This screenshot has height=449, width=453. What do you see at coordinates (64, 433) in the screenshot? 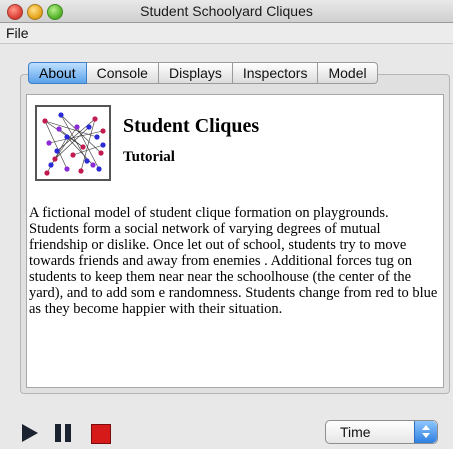
I see `pause-icon` at bounding box center [64, 433].